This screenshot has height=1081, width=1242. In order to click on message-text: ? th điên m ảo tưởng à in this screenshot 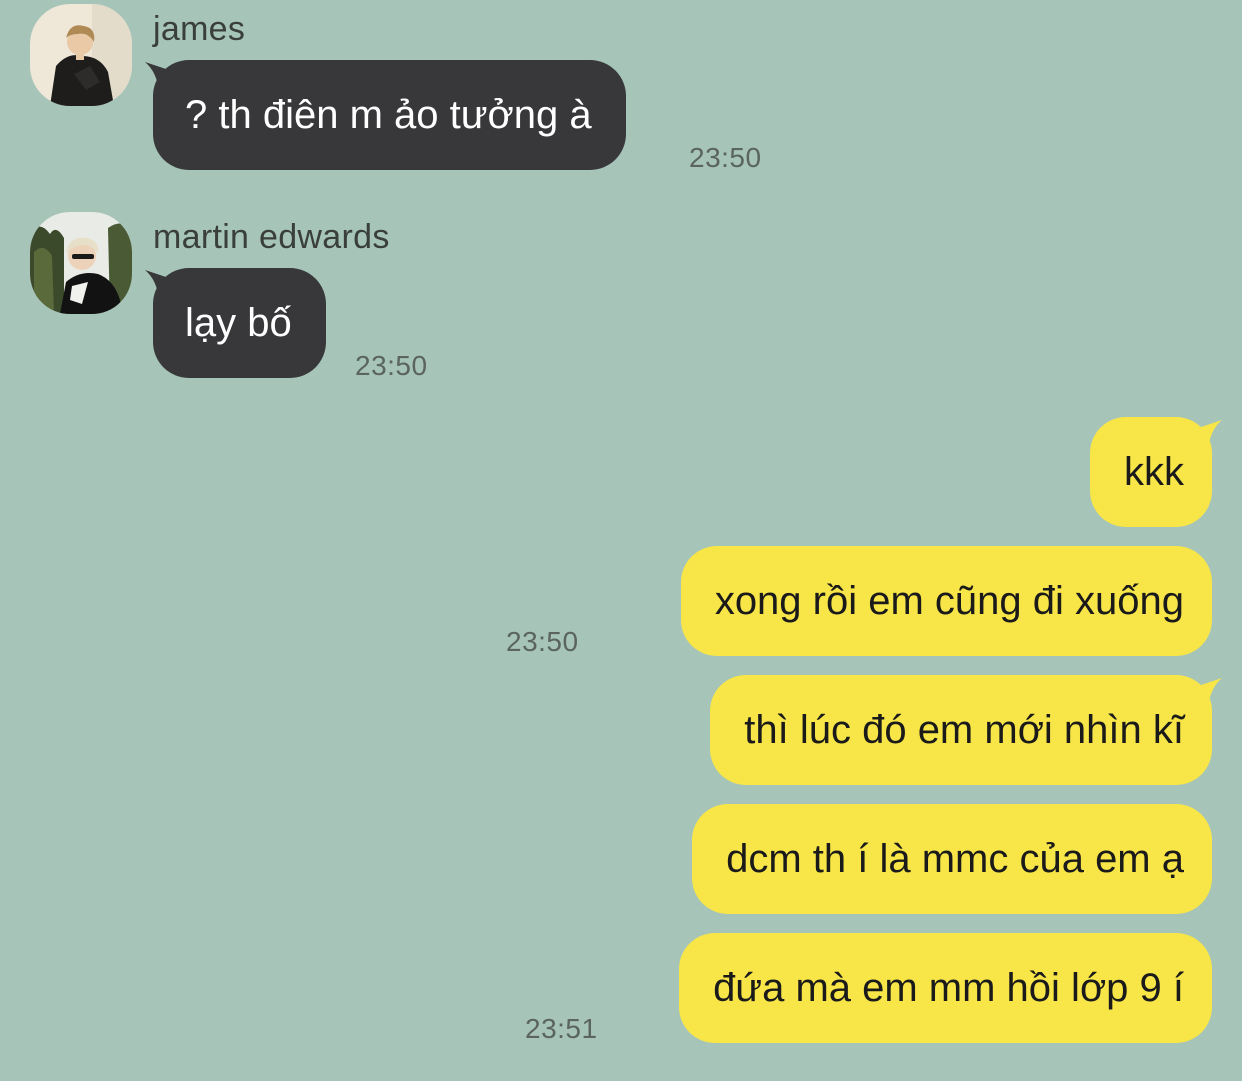, I will do `click(388, 114)`.